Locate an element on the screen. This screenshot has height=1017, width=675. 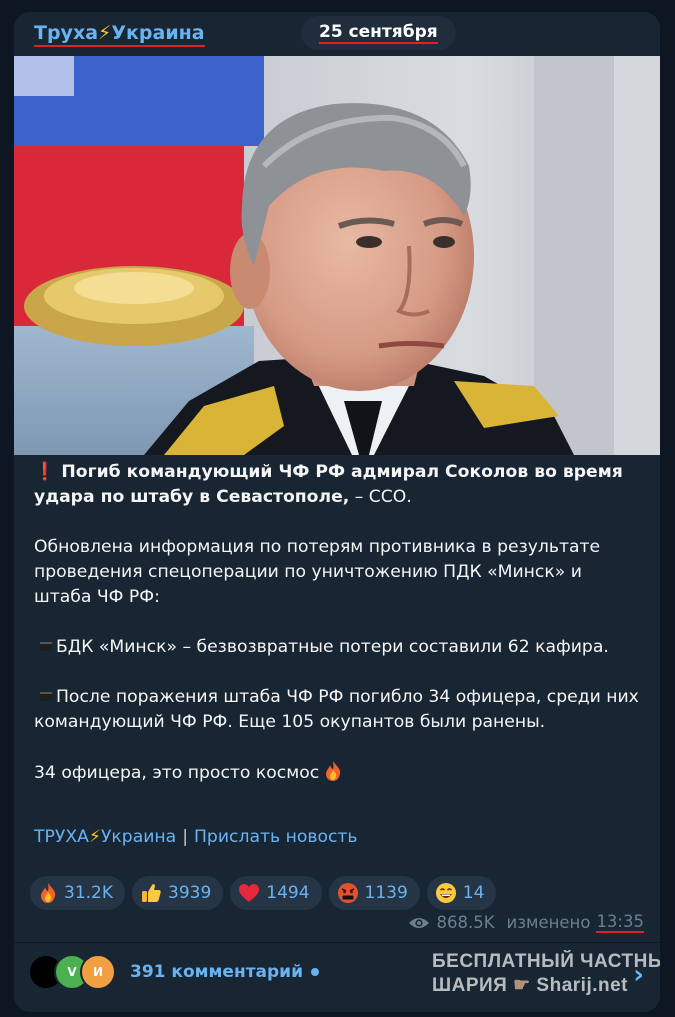
date-text: 25 сентября is located at coordinates (378, 33).